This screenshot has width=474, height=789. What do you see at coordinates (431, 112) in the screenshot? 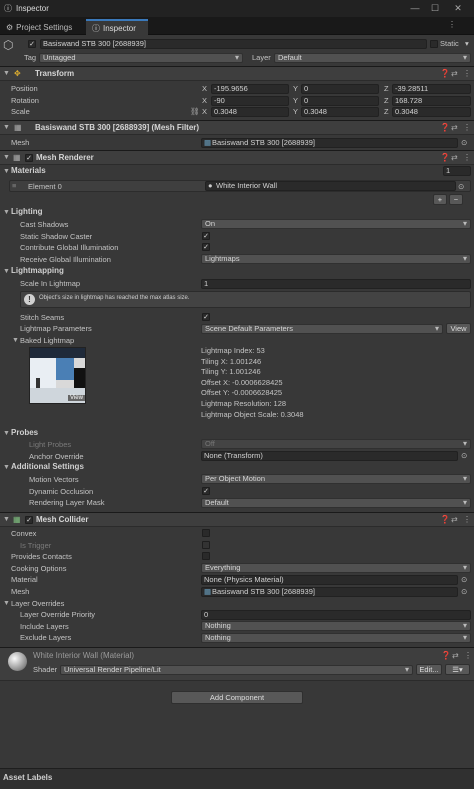
I see `scale-z-field: 0.3048` at bounding box center [431, 112].